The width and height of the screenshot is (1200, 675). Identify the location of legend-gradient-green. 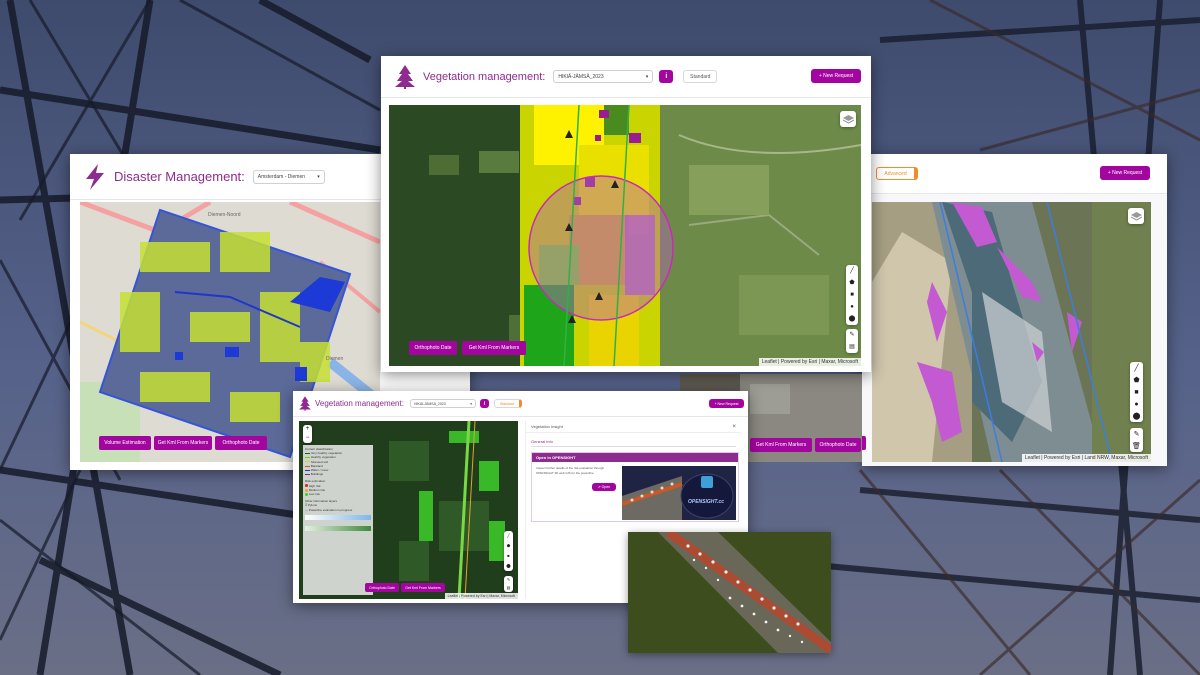
(338, 528).